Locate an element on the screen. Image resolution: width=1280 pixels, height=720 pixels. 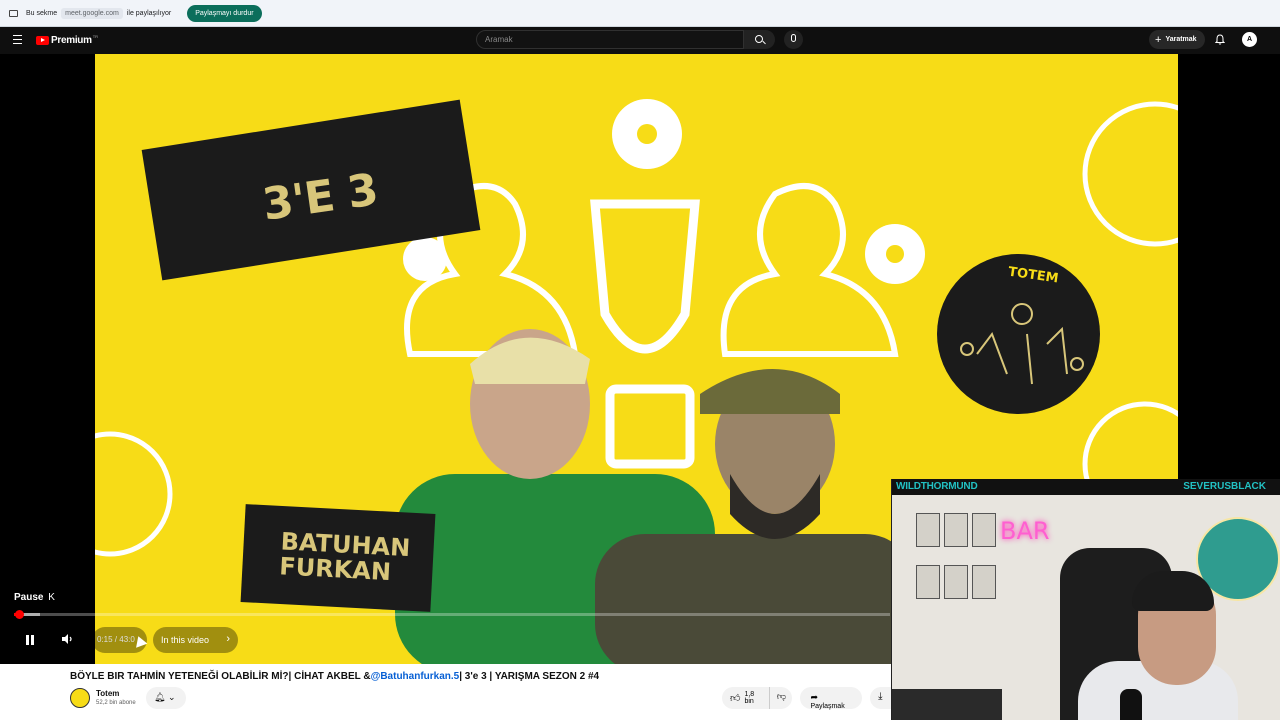
progress-bar is located at coordinates (452, 614).